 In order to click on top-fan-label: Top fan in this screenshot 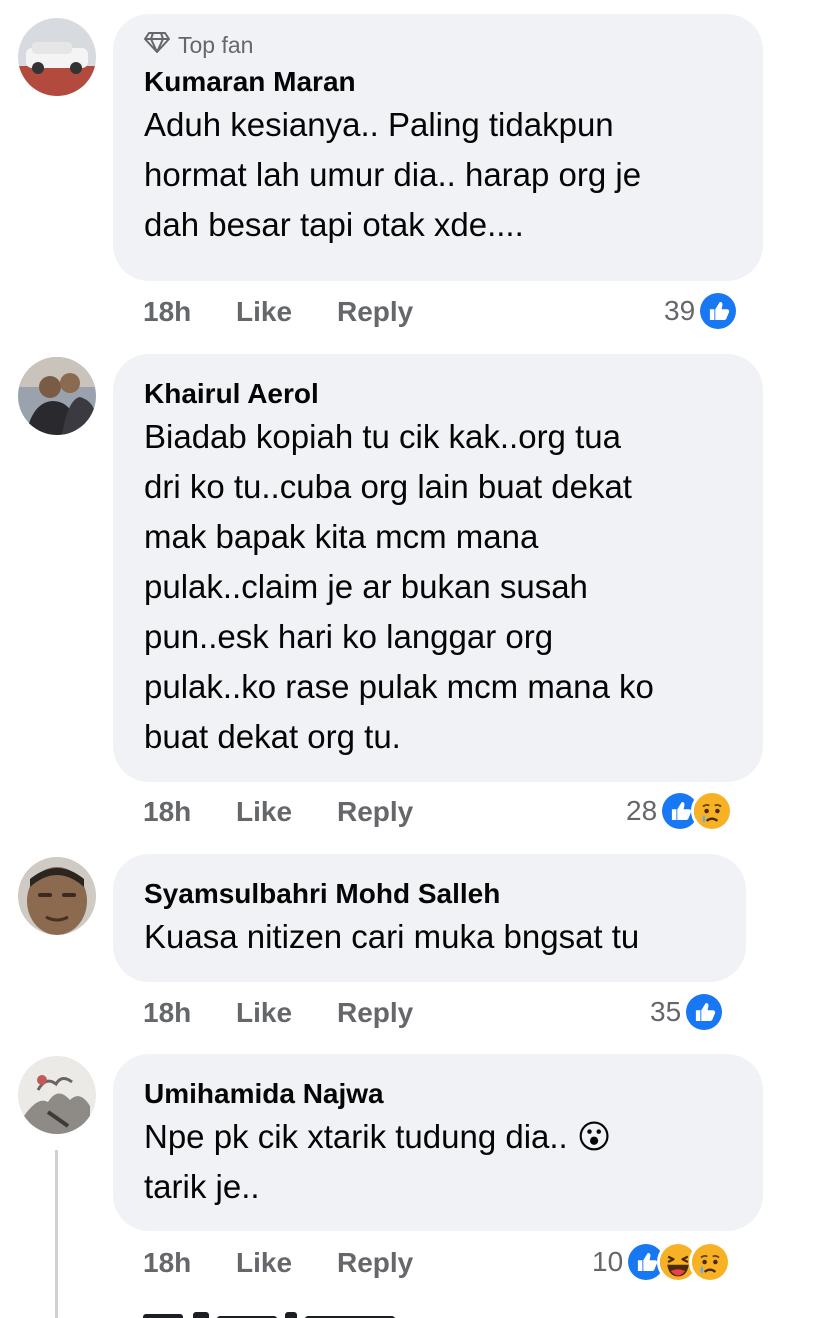, I will do `click(216, 44)`.